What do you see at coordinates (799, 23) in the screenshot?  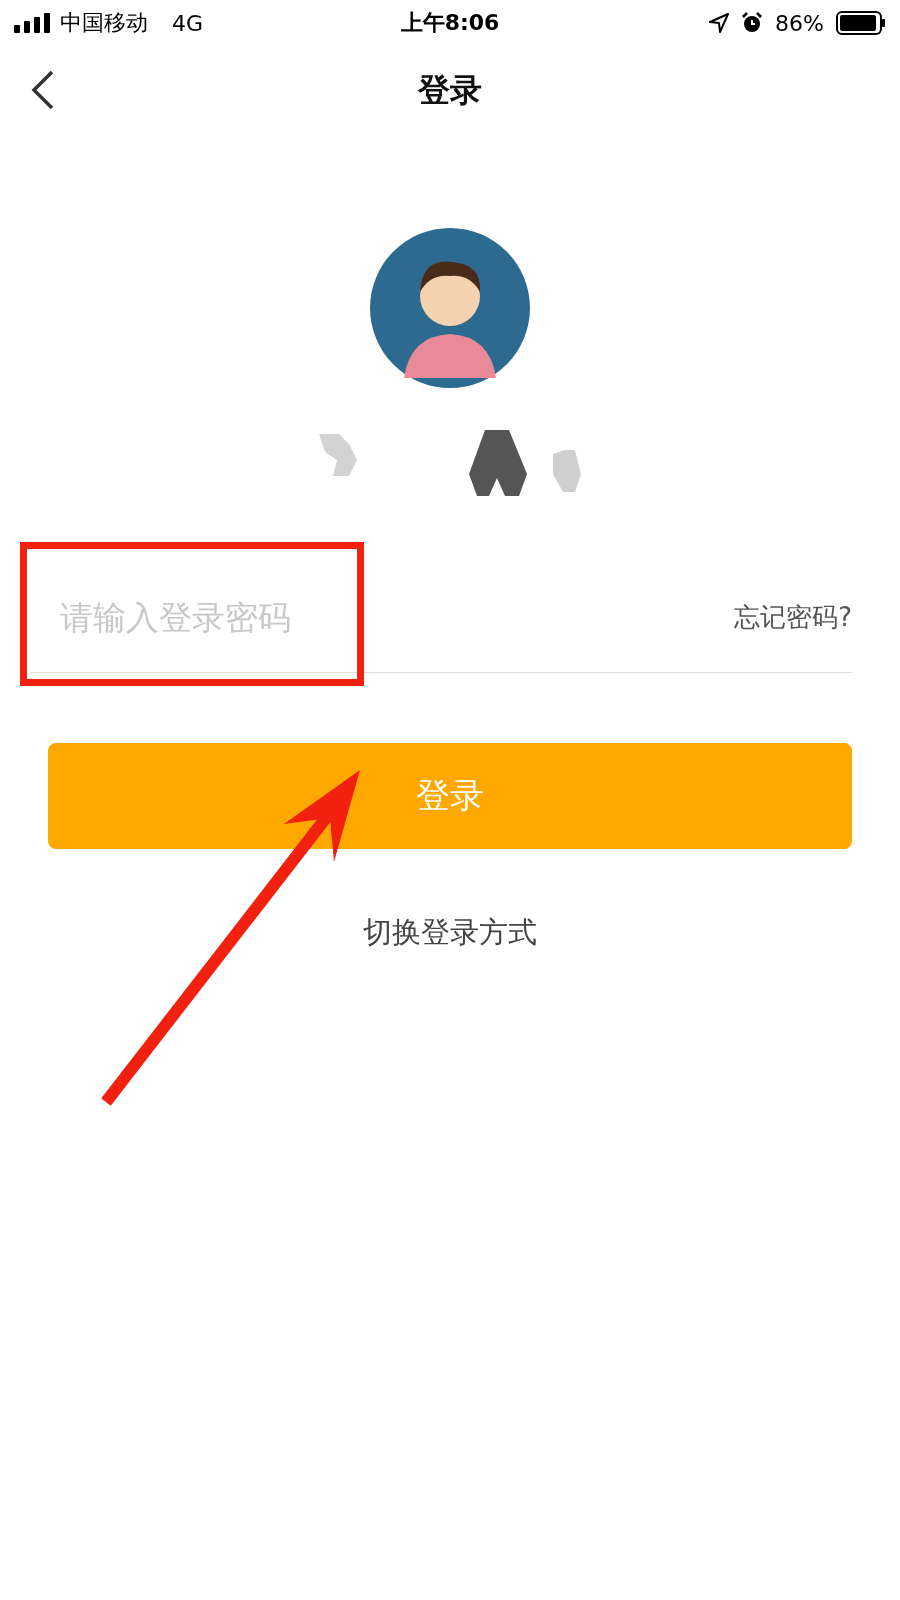 I see `battery-percent: 86%` at bounding box center [799, 23].